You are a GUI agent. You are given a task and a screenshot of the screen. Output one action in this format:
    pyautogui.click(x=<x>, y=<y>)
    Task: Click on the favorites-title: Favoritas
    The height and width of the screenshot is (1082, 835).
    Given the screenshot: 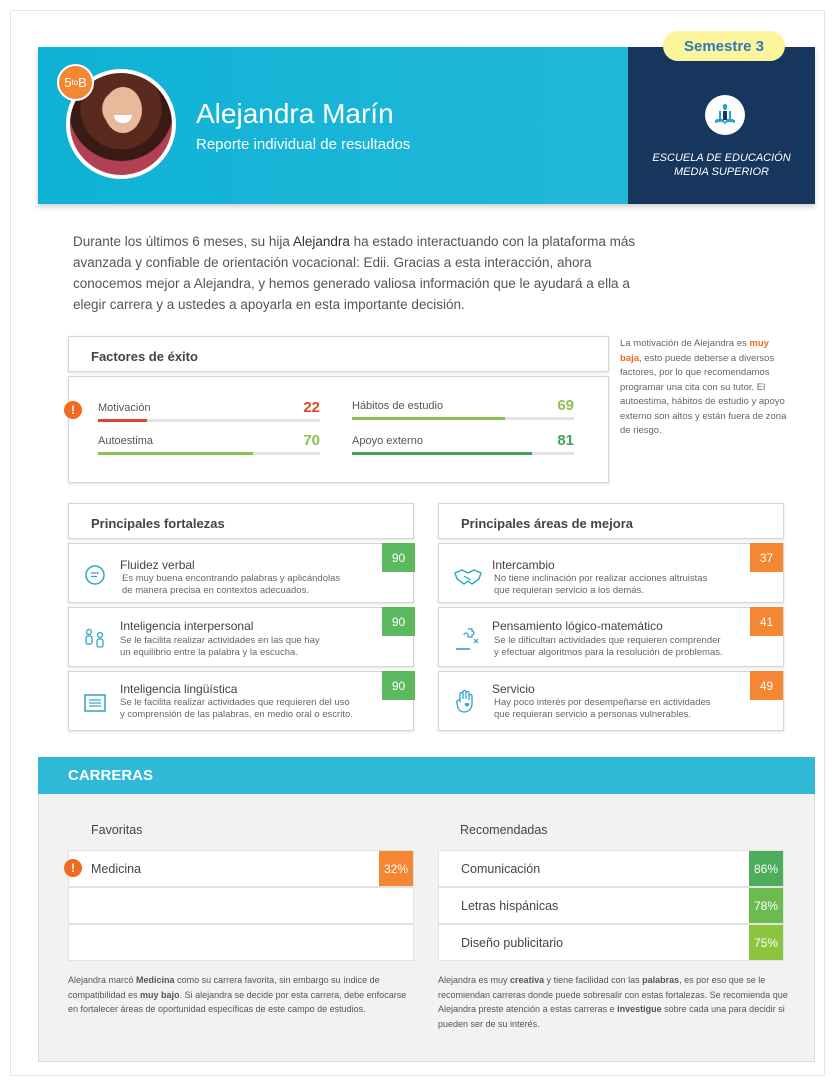 What is the action you would take?
    pyautogui.click(x=117, y=830)
    